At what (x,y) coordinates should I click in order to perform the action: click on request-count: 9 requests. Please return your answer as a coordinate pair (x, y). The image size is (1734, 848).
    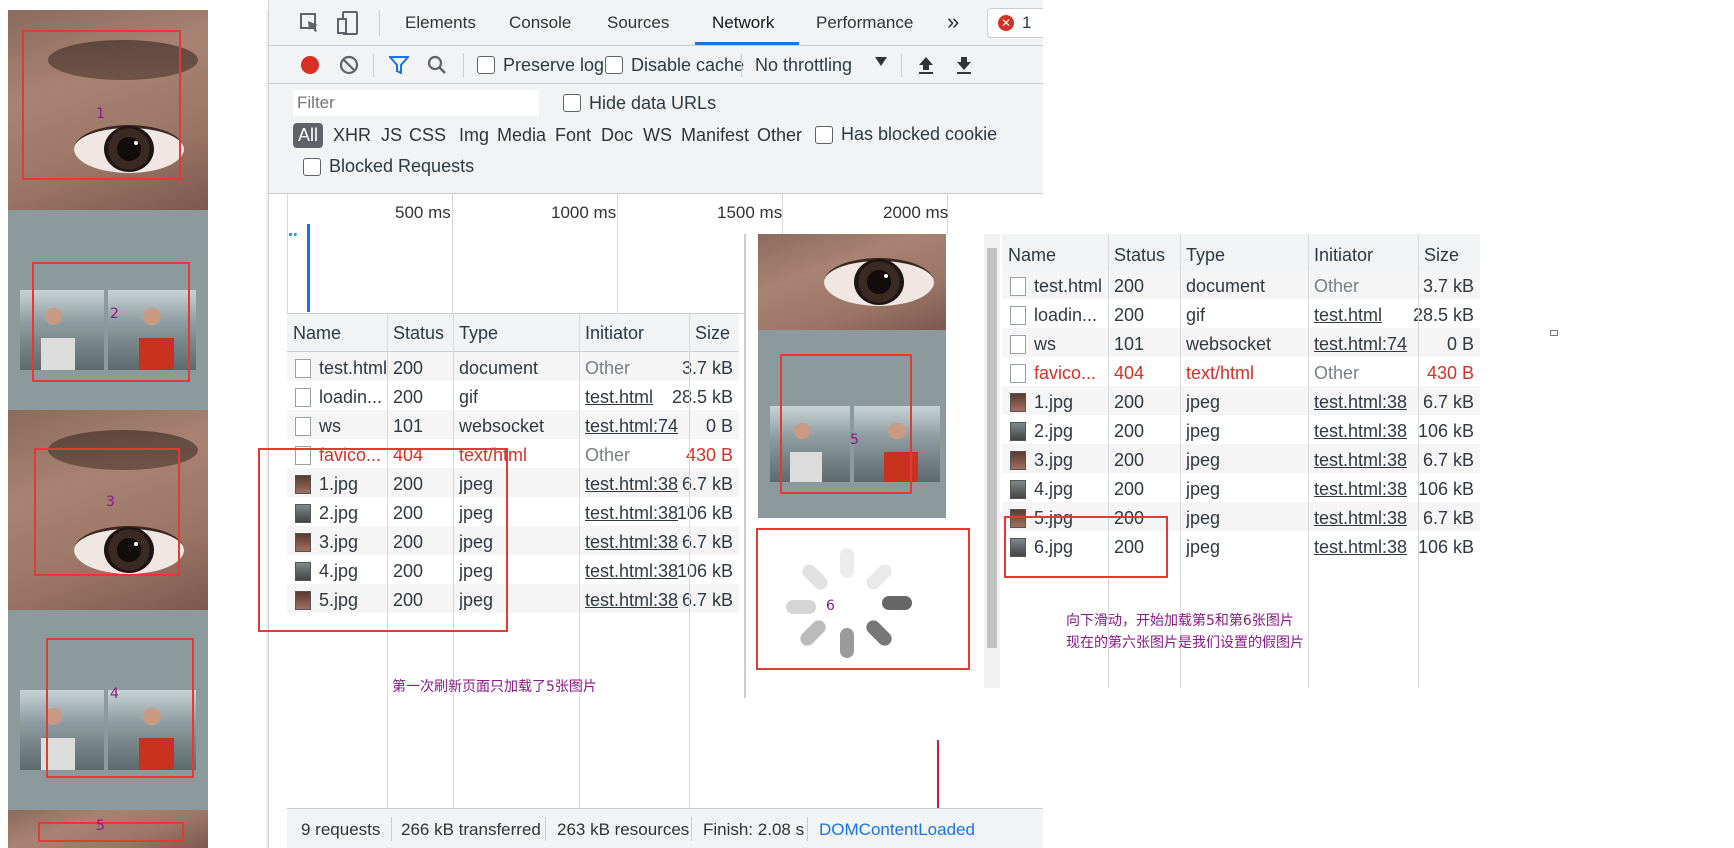
    Looking at the image, I should click on (341, 829).